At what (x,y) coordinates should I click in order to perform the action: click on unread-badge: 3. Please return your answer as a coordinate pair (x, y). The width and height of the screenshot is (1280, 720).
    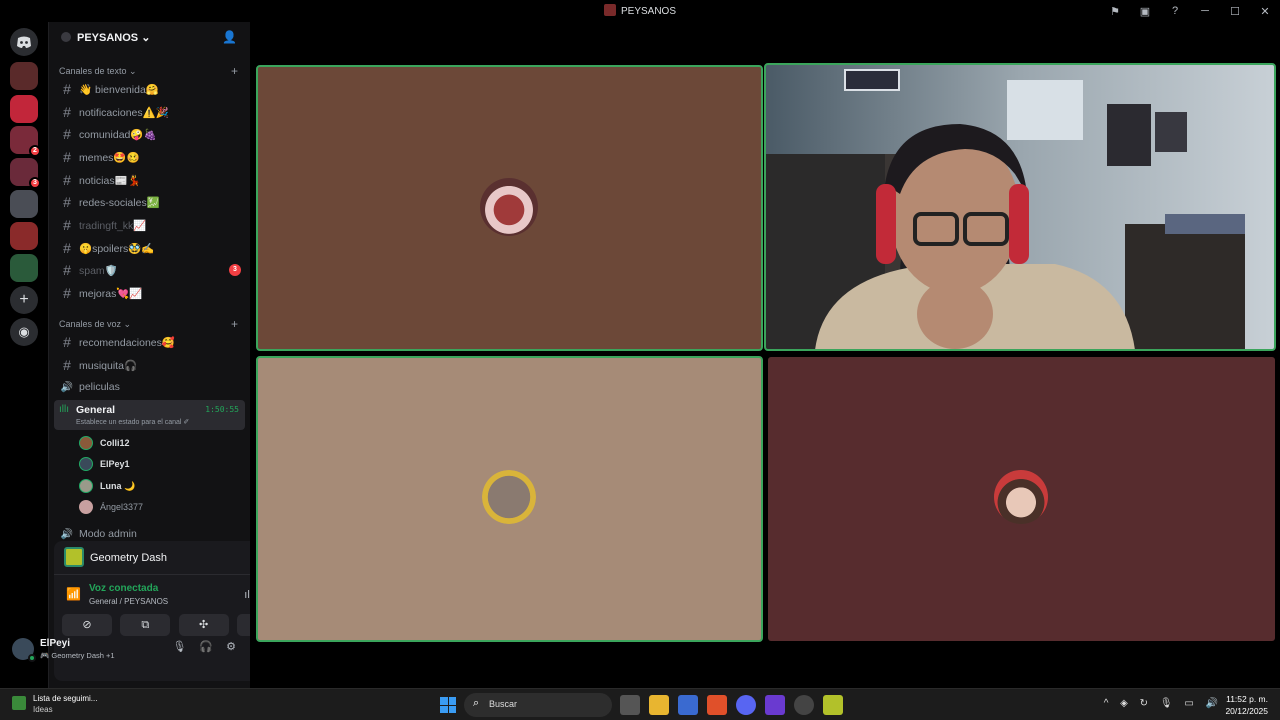
    Looking at the image, I should click on (35, 183).